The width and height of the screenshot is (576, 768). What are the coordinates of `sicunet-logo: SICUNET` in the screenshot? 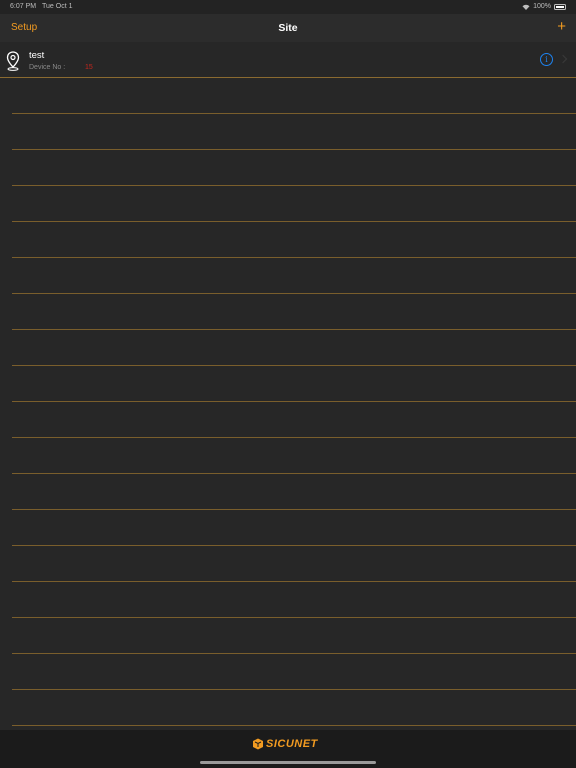 It's located at (285, 744).